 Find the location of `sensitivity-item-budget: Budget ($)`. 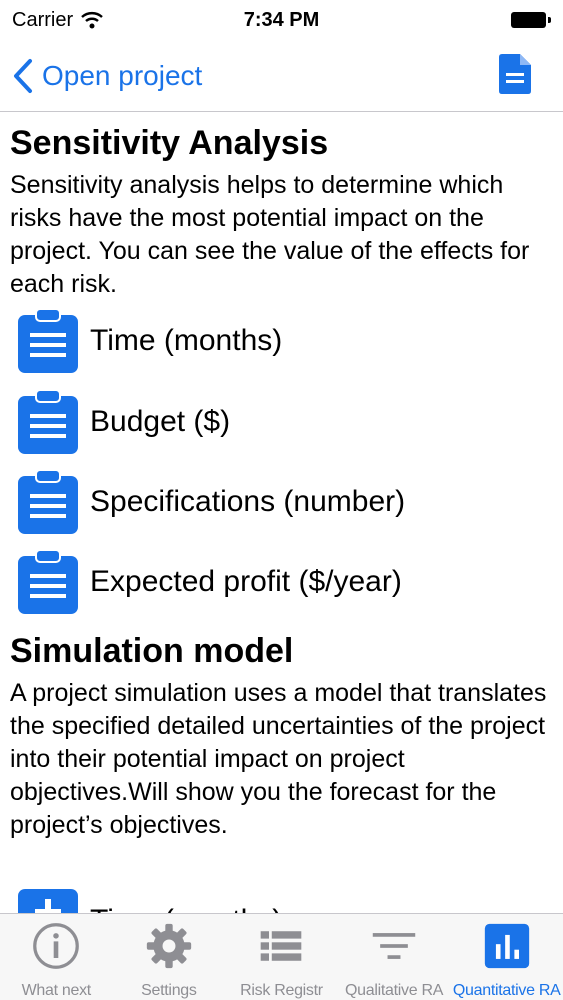

sensitivity-item-budget: Budget ($) is located at coordinates (124, 422).